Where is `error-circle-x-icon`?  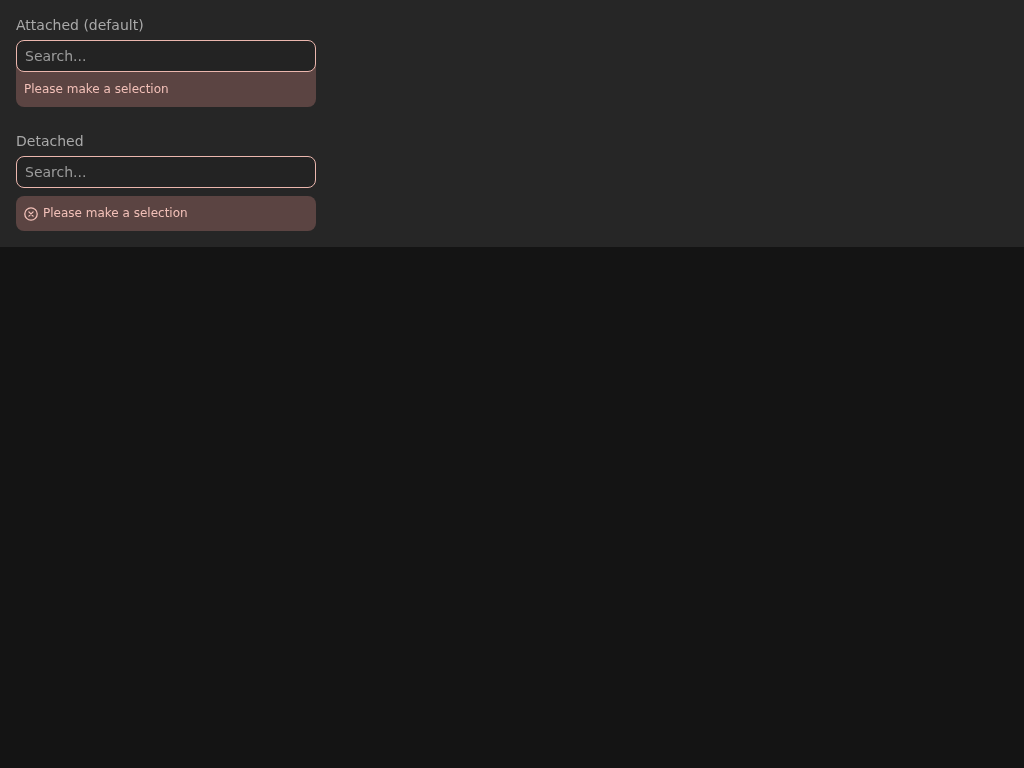
error-circle-x-icon is located at coordinates (31, 213).